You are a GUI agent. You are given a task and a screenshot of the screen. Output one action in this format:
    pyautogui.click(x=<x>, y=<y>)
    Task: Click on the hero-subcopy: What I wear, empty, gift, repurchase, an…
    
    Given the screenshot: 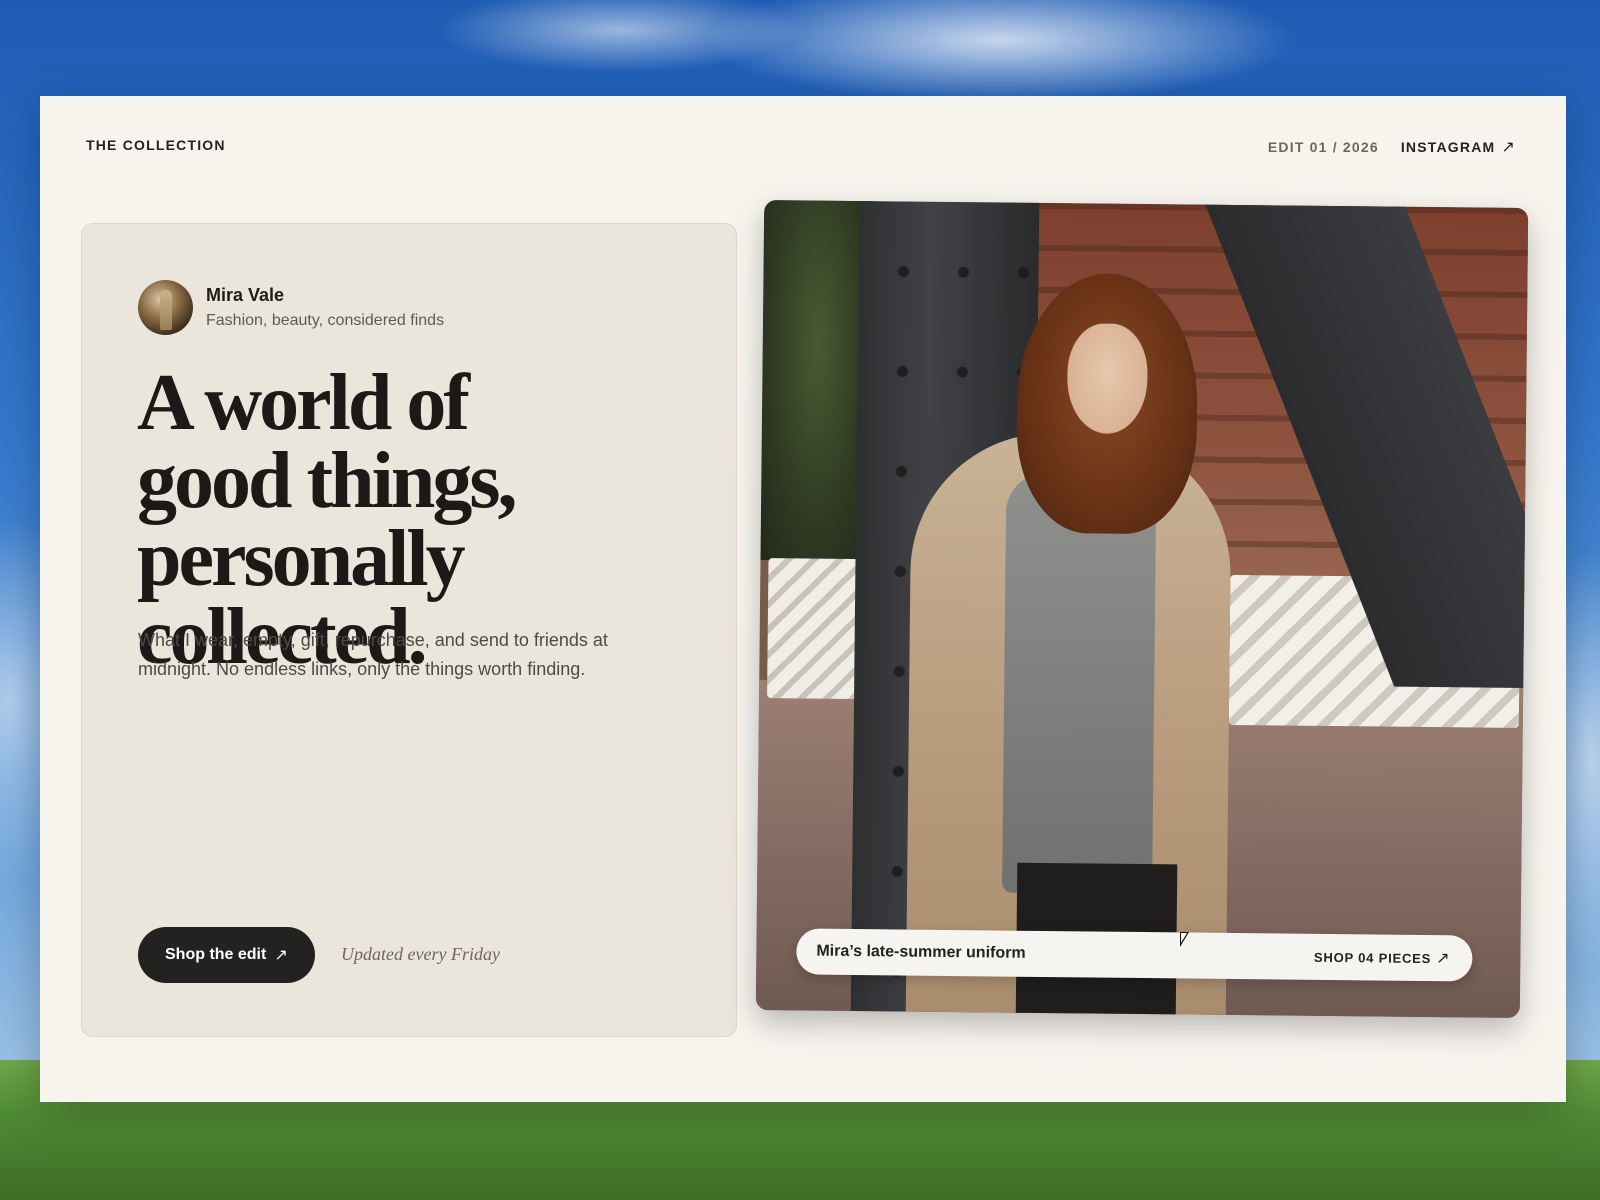 What is the action you would take?
    pyautogui.click(x=373, y=654)
    